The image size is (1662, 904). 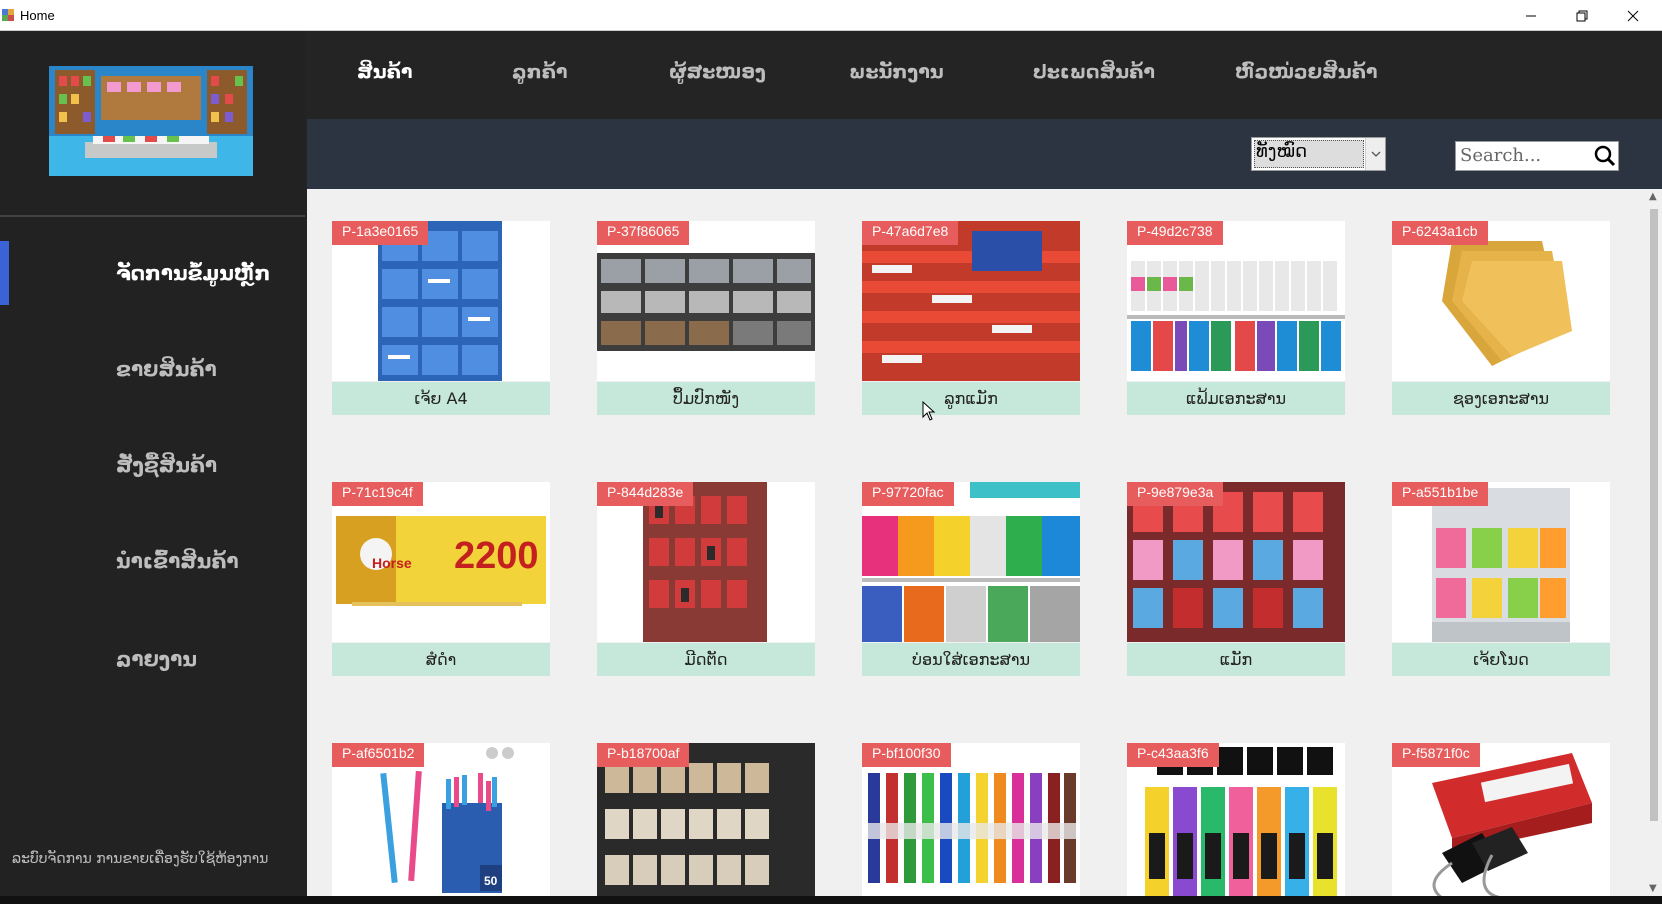 What do you see at coordinates (910, 233) in the screenshot?
I see `product-code: P-47a6d7e8` at bounding box center [910, 233].